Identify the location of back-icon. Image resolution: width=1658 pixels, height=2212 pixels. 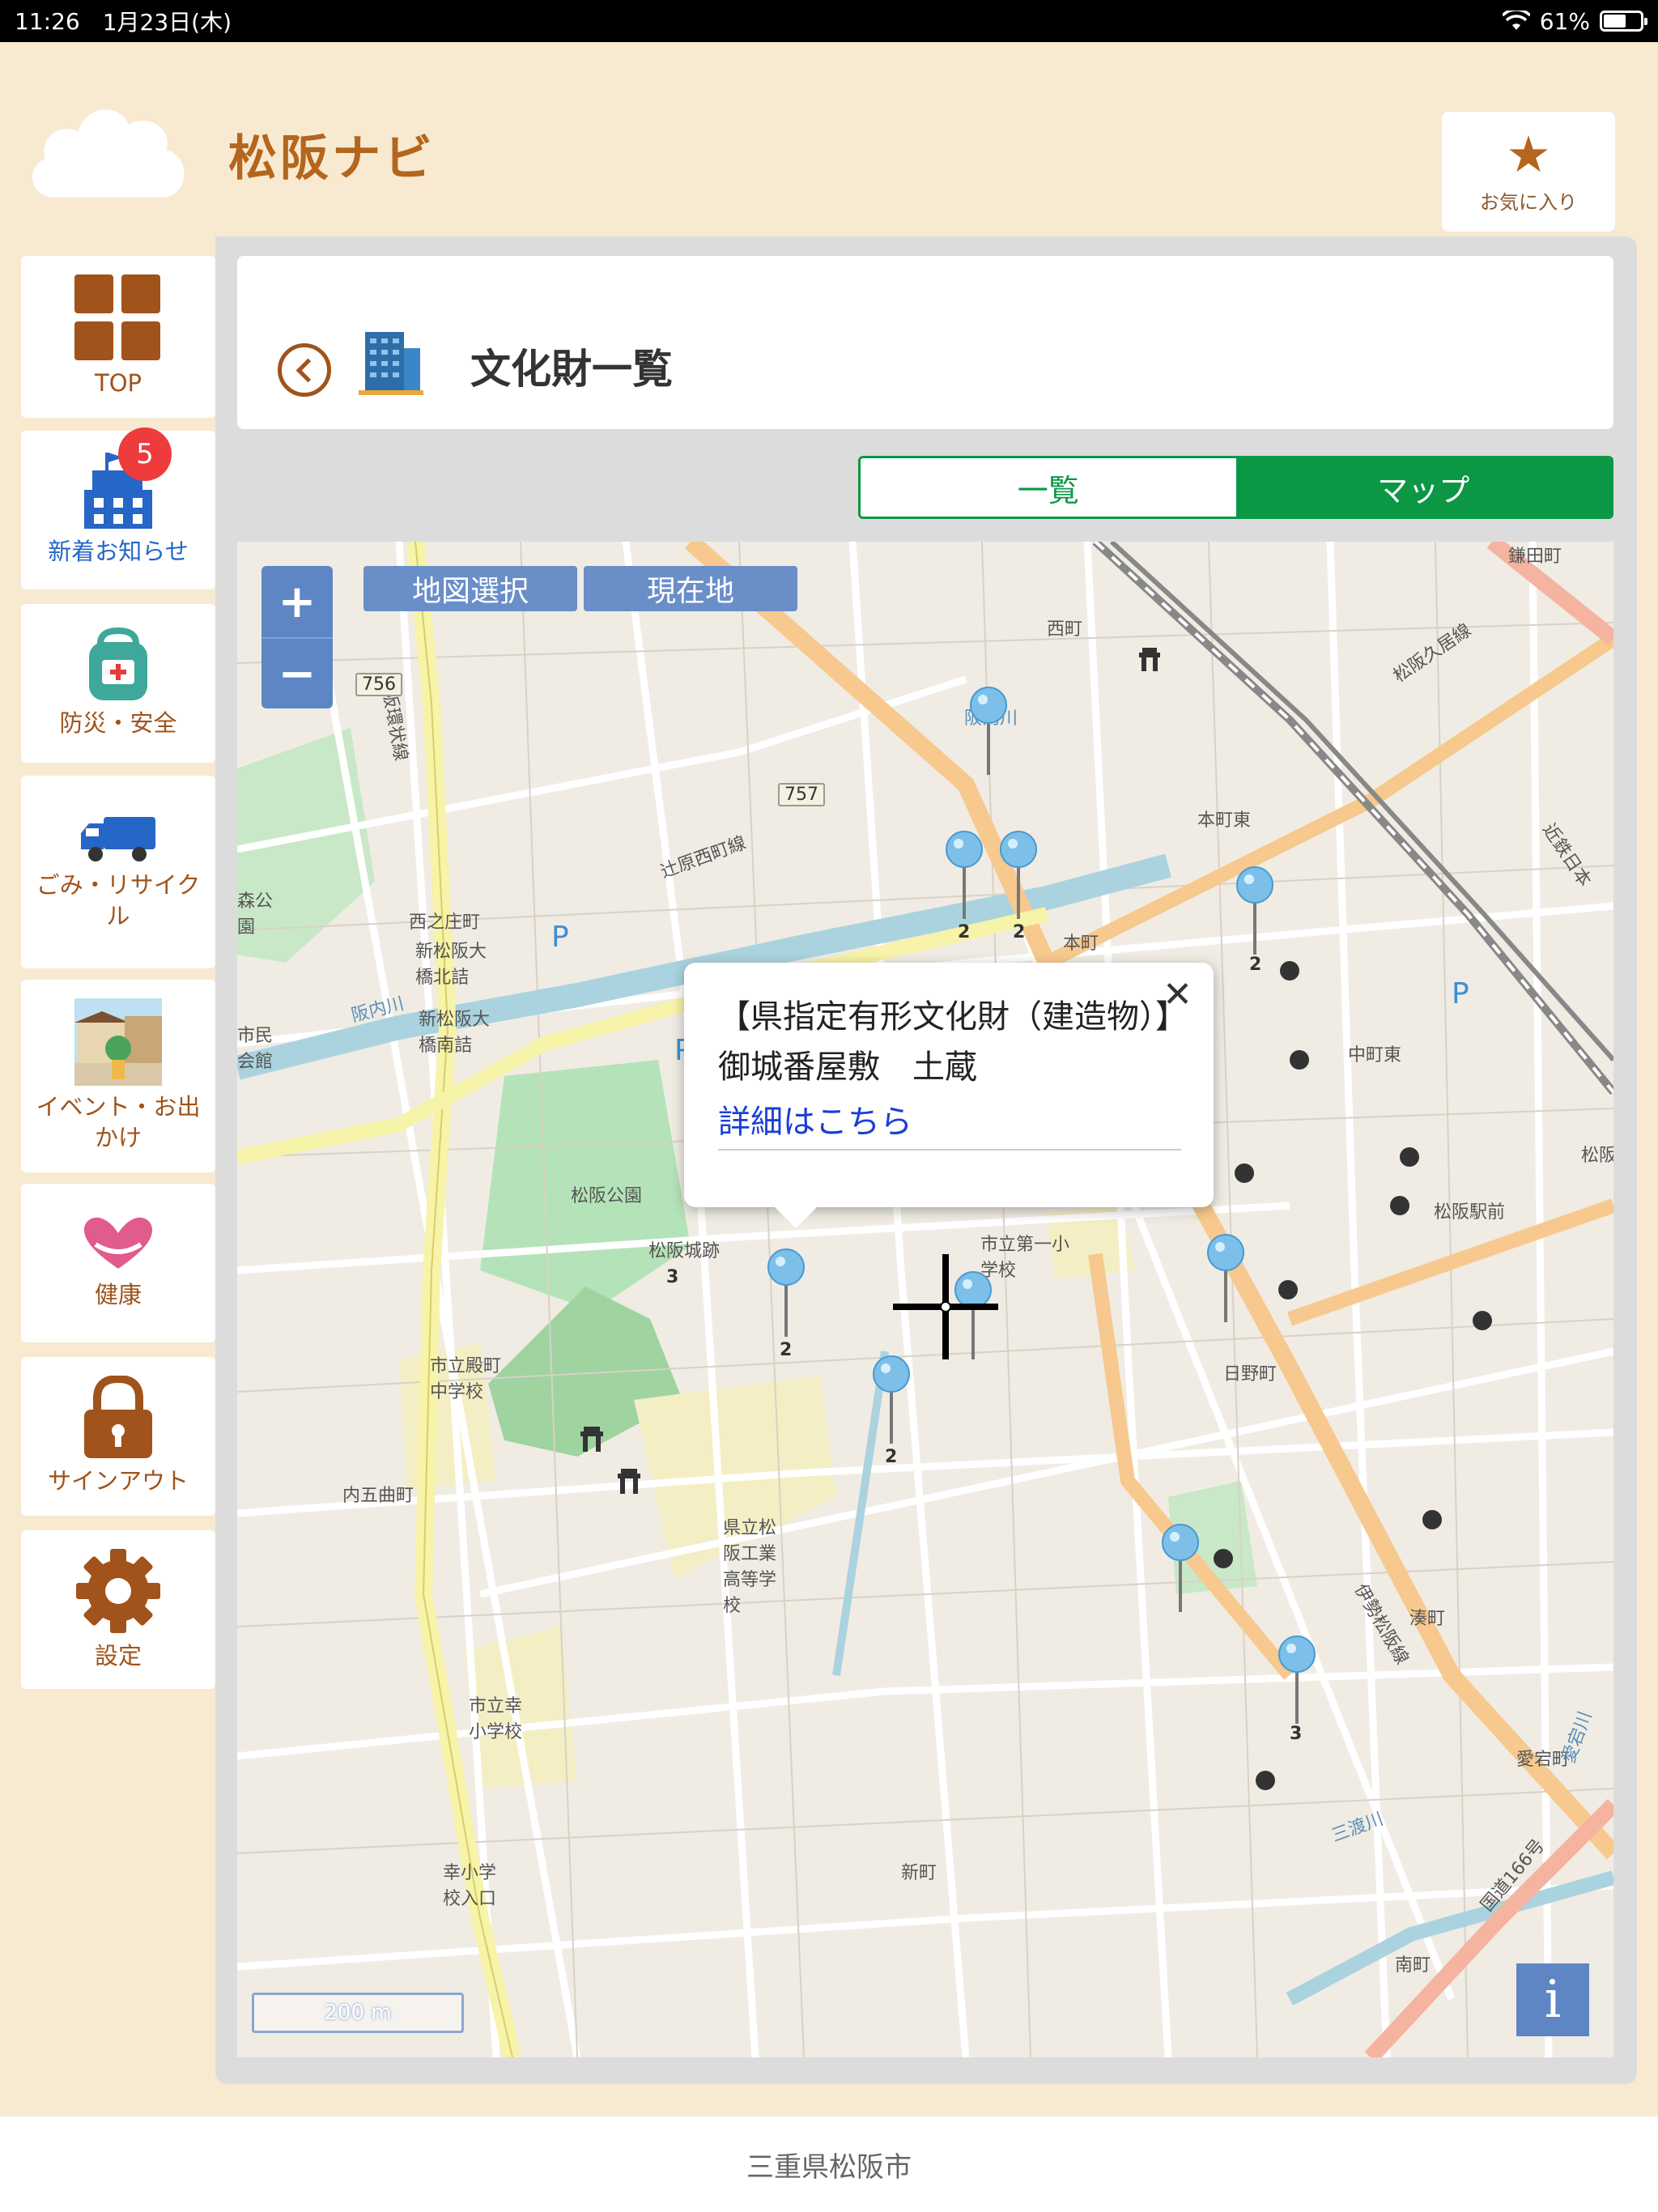
(304, 370).